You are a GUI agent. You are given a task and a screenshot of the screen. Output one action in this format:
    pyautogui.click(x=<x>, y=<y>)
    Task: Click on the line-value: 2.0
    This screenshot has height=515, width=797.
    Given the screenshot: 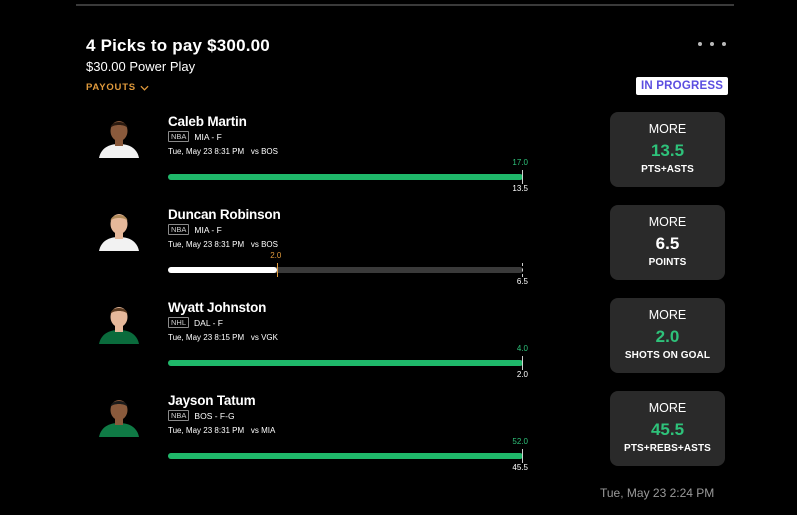 What is the action you would take?
    pyautogui.click(x=522, y=374)
    